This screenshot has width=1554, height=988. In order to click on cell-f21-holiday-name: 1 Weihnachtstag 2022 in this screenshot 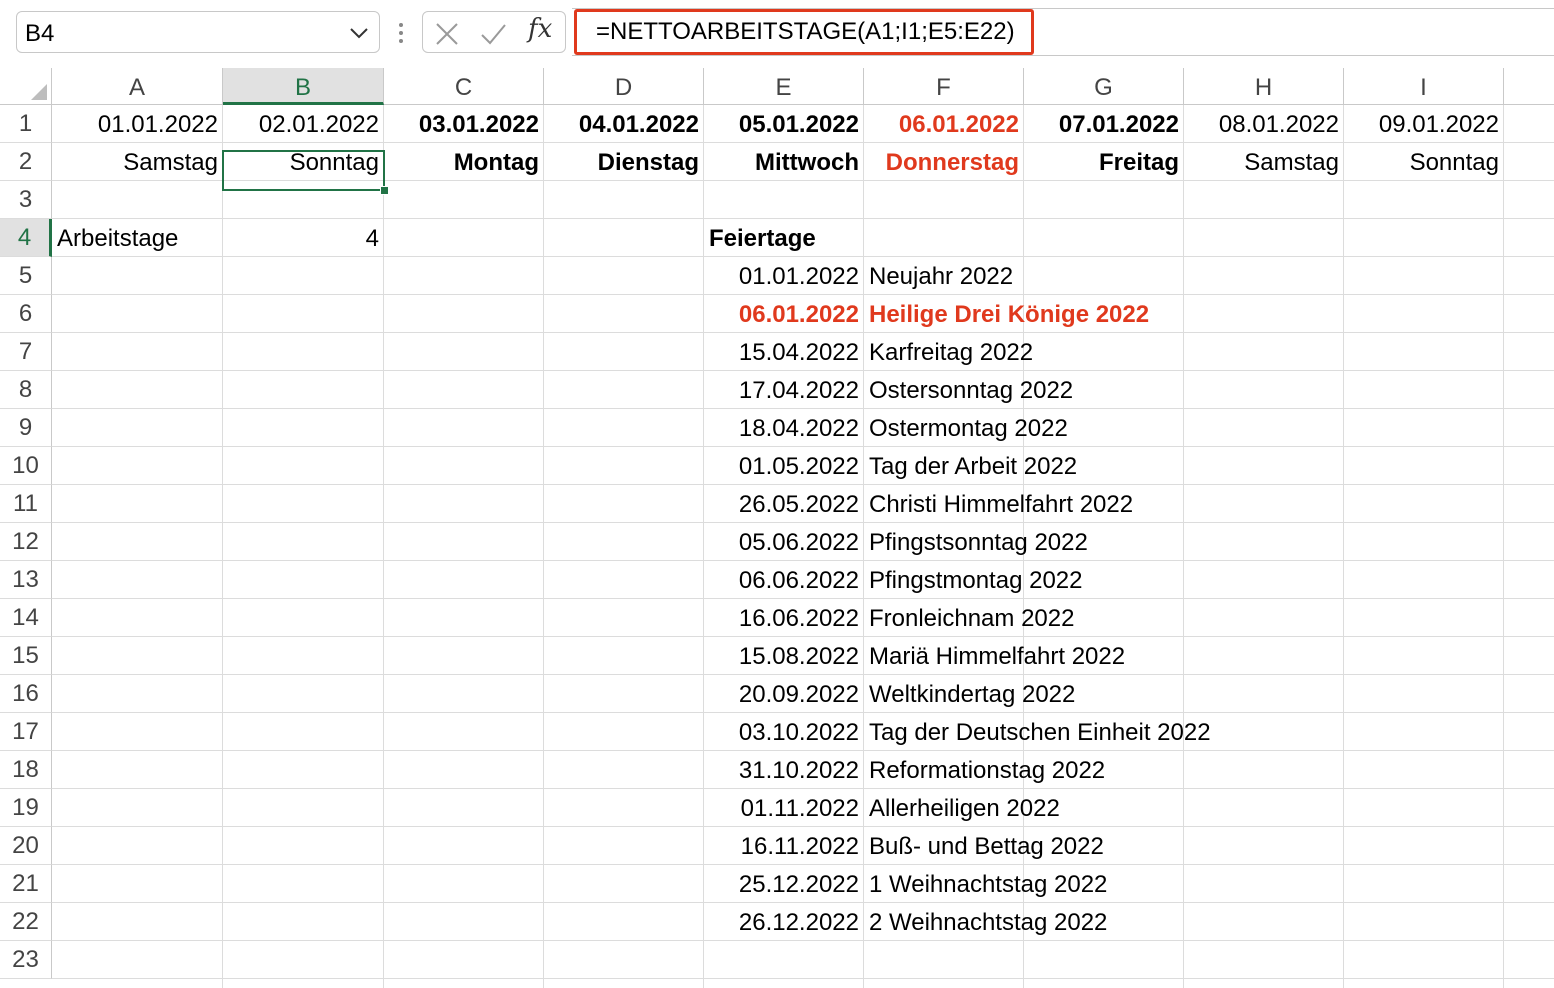, I will do `click(985, 884)`.